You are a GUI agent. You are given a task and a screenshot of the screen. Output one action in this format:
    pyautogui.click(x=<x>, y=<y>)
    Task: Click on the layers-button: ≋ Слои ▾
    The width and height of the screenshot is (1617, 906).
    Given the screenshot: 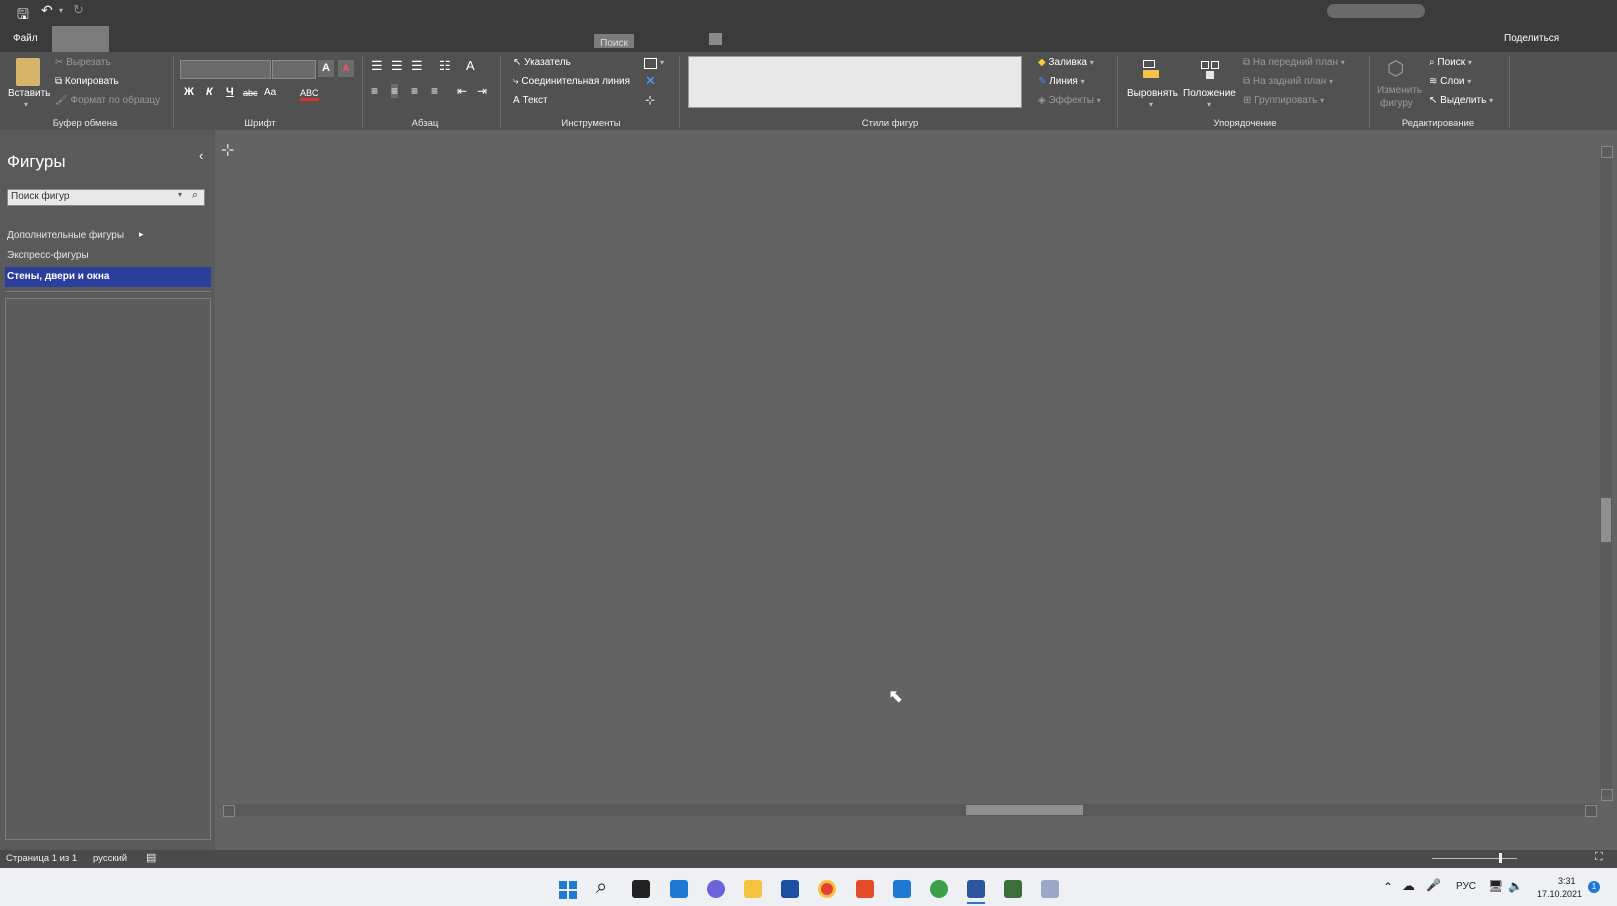 What is the action you would take?
    pyautogui.click(x=1450, y=81)
    